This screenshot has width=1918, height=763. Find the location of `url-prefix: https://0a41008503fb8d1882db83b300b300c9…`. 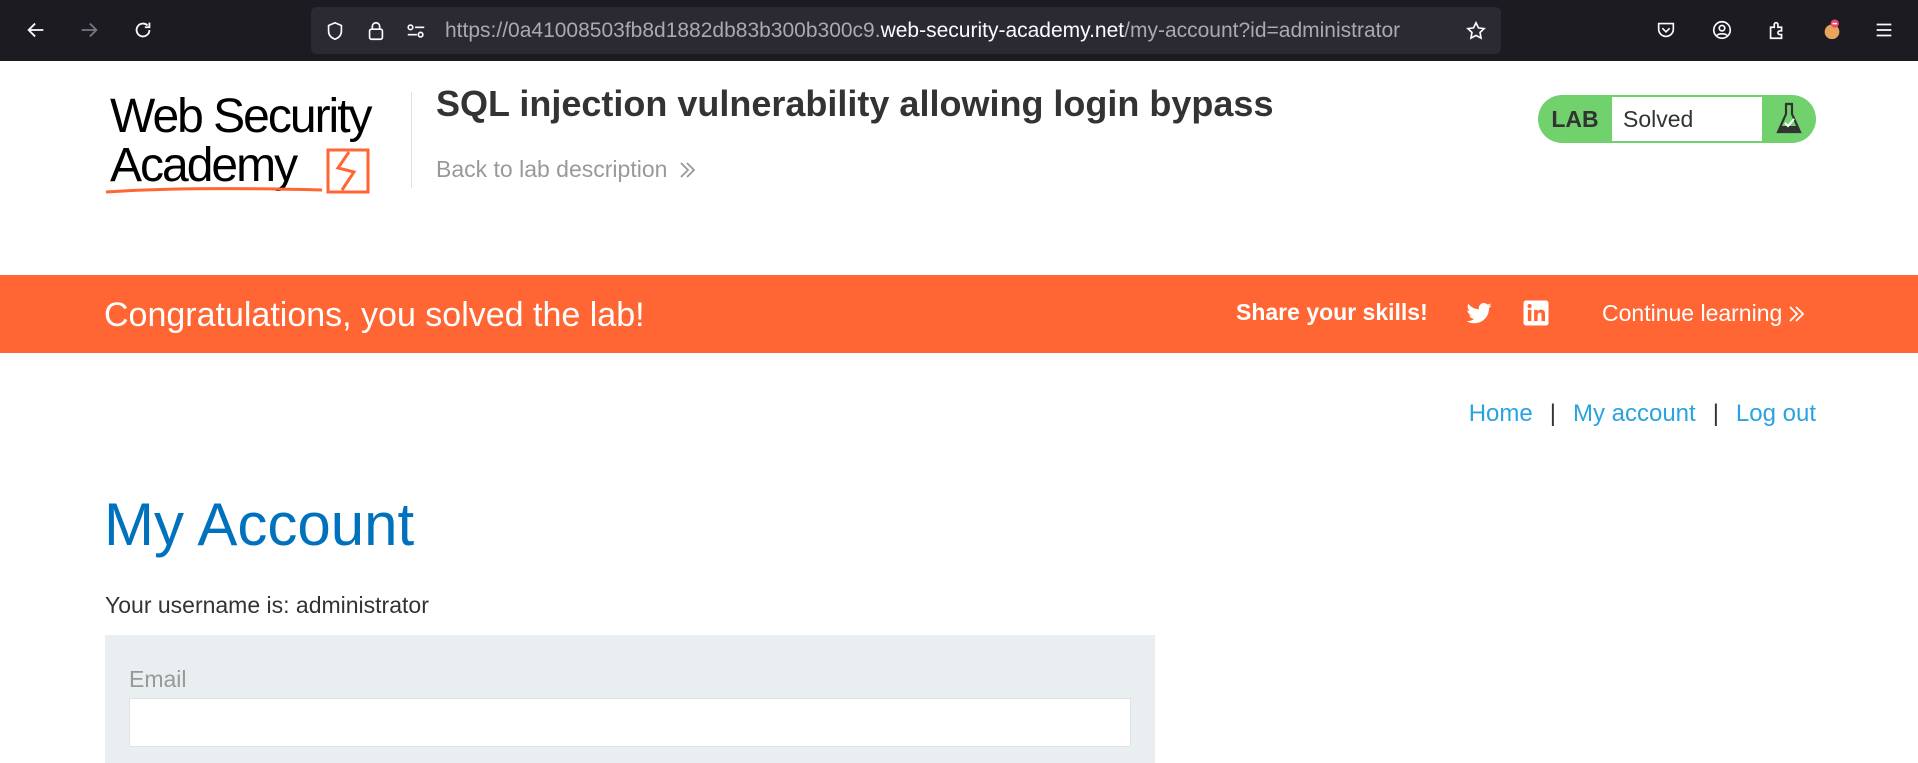

url-prefix: https://0a41008503fb8d1882db83b300b300c9… is located at coordinates (663, 30).